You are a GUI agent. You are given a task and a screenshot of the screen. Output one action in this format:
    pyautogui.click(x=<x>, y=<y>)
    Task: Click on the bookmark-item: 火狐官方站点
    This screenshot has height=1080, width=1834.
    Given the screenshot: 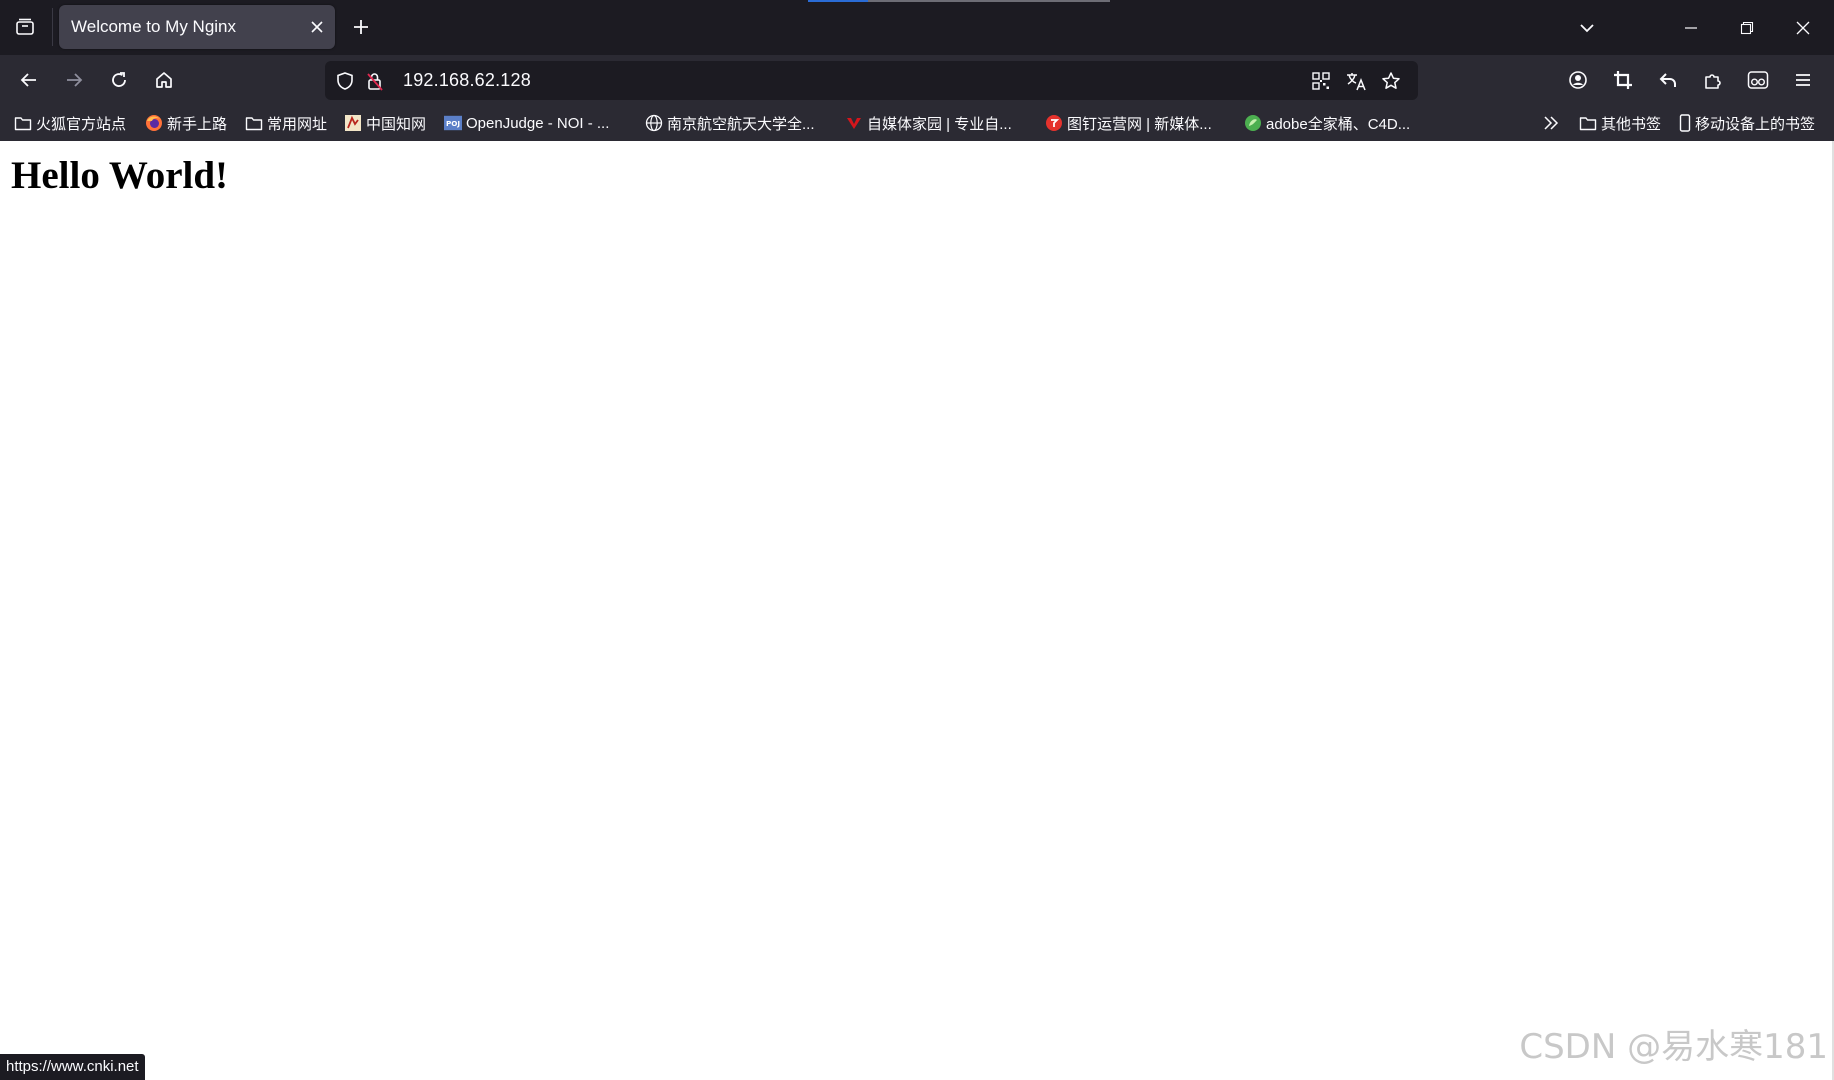 What is the action you would take?
    pyautogui.click(x=70, y=123)
    